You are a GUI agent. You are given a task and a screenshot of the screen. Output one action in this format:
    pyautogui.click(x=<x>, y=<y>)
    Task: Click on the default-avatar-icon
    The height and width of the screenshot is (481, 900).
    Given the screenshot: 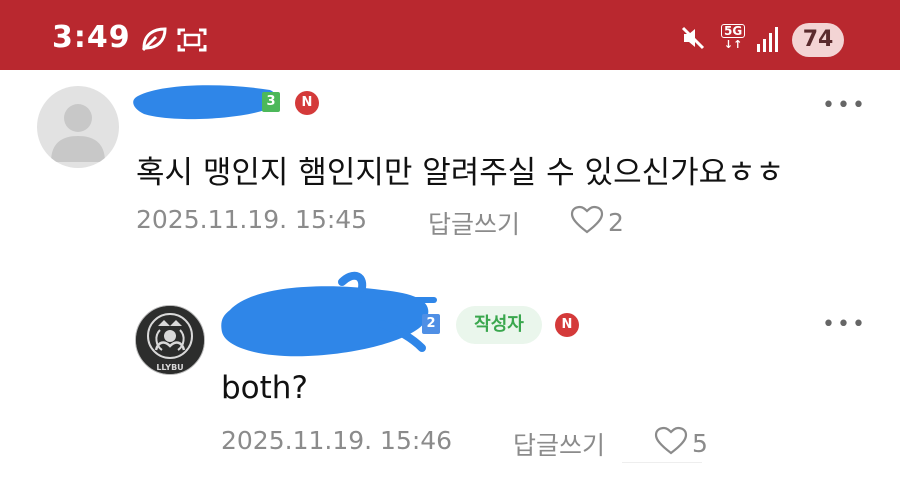 What is the action you would take?
    pyautogui.click(x=78, y=133)
    